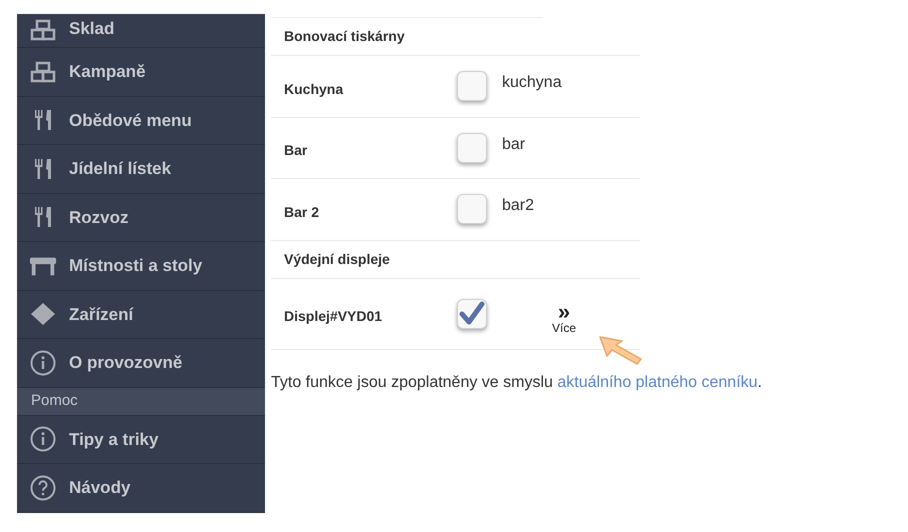  I want to click on row-label: Bar, so click(295, 150).